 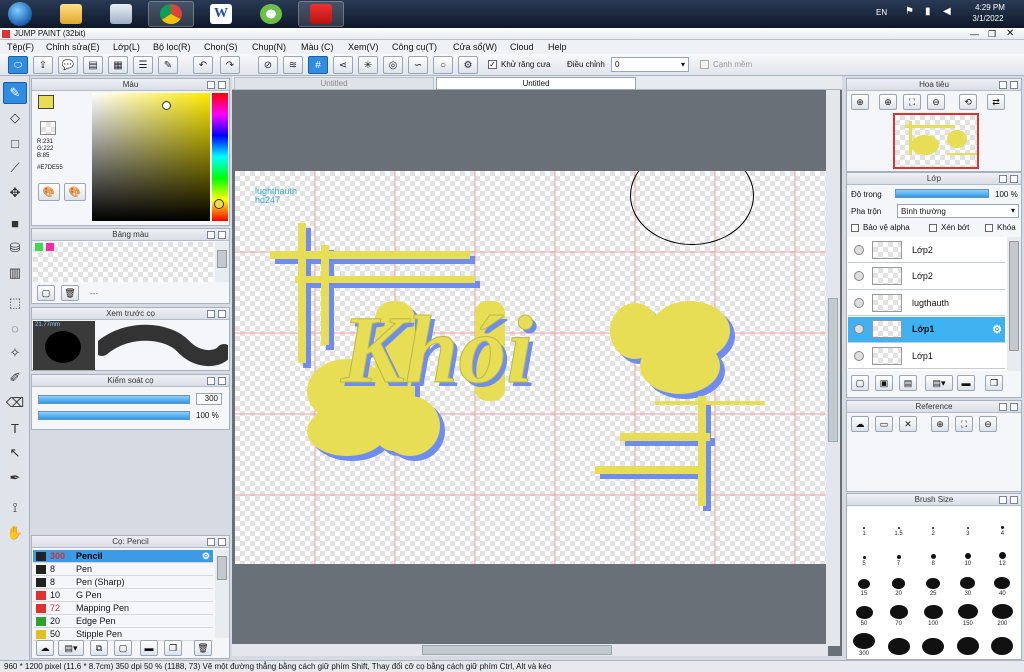 I want to click on palette-edit-icon: 🎨, so click(x=75, y=192).